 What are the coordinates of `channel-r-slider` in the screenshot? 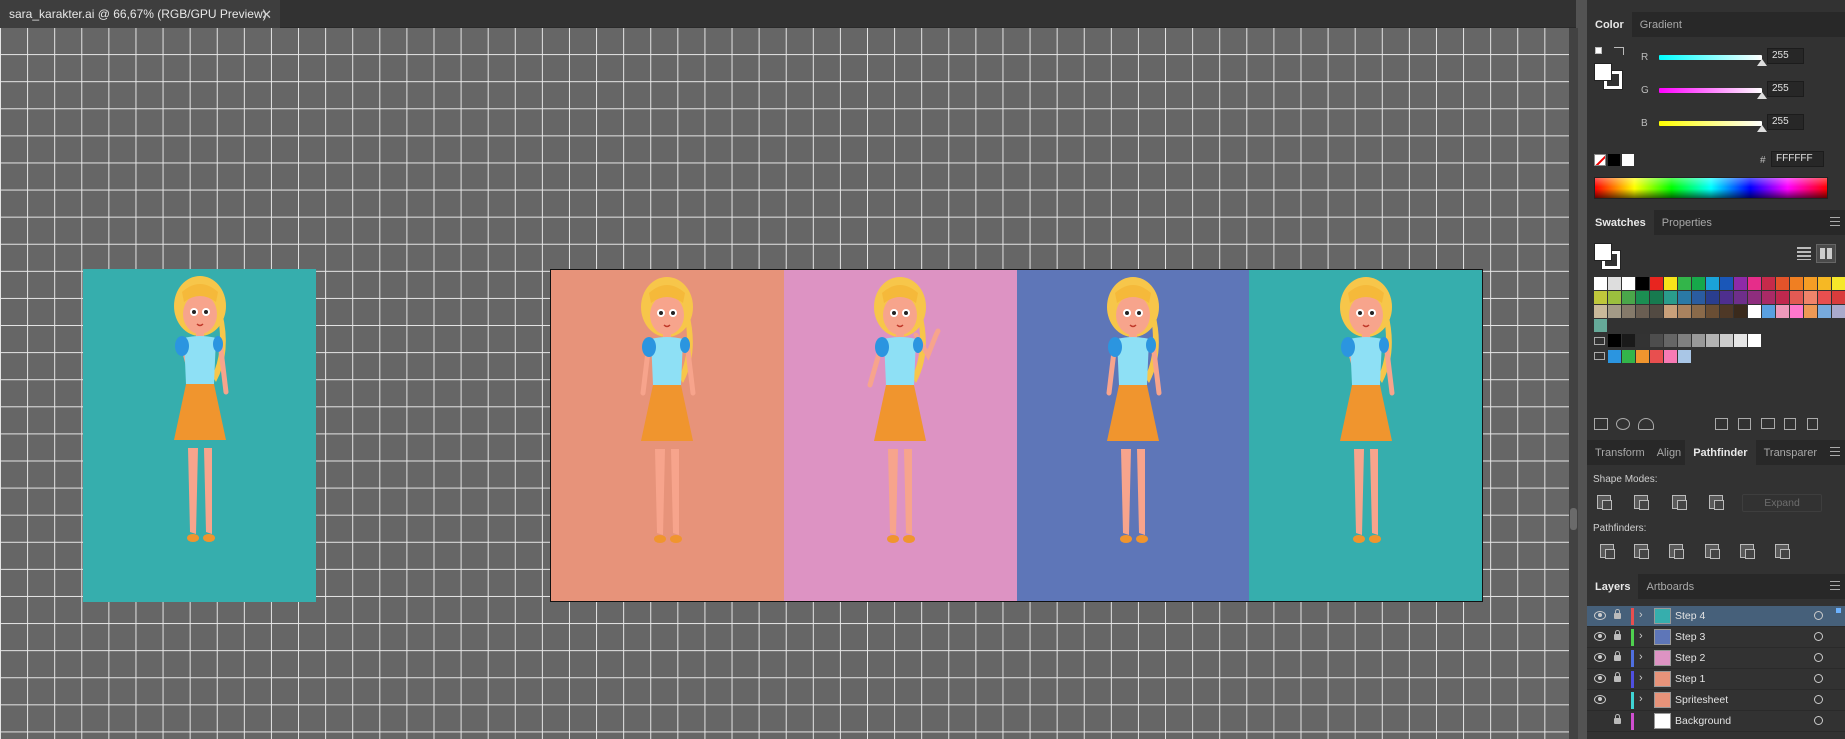 It's located at (1710, 57).